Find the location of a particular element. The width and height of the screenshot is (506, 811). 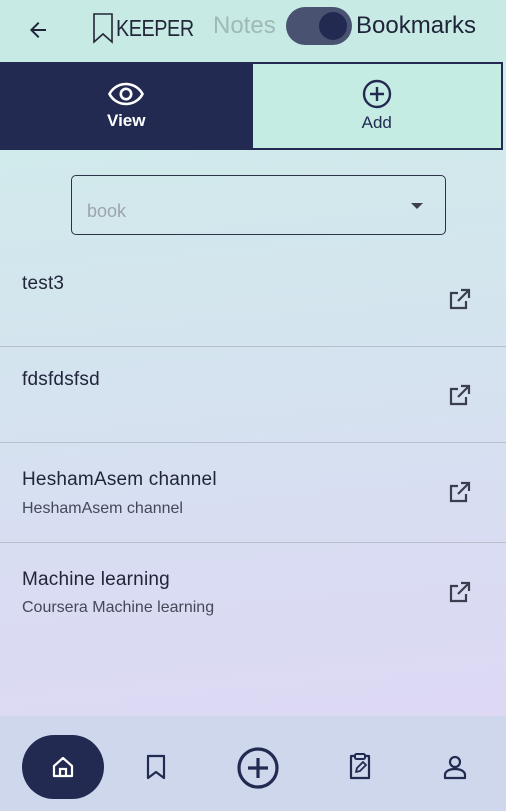

back-button is located at coordinates (38, 30).